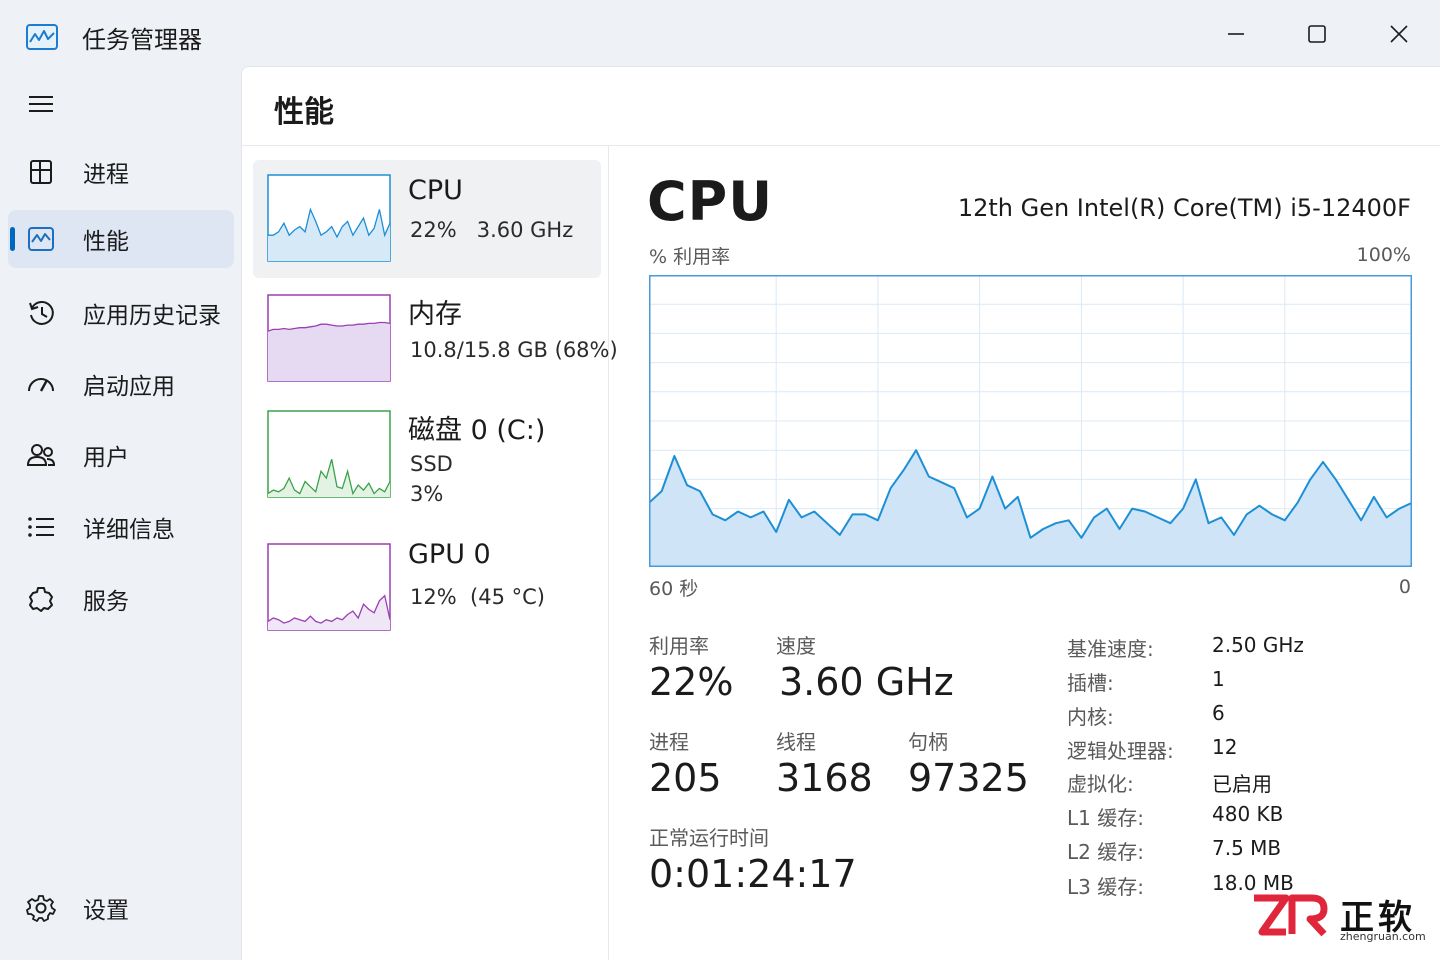  Describe the element at coordinates (329, 454) in the screenshot. I see `disk-sparkline` at that location.